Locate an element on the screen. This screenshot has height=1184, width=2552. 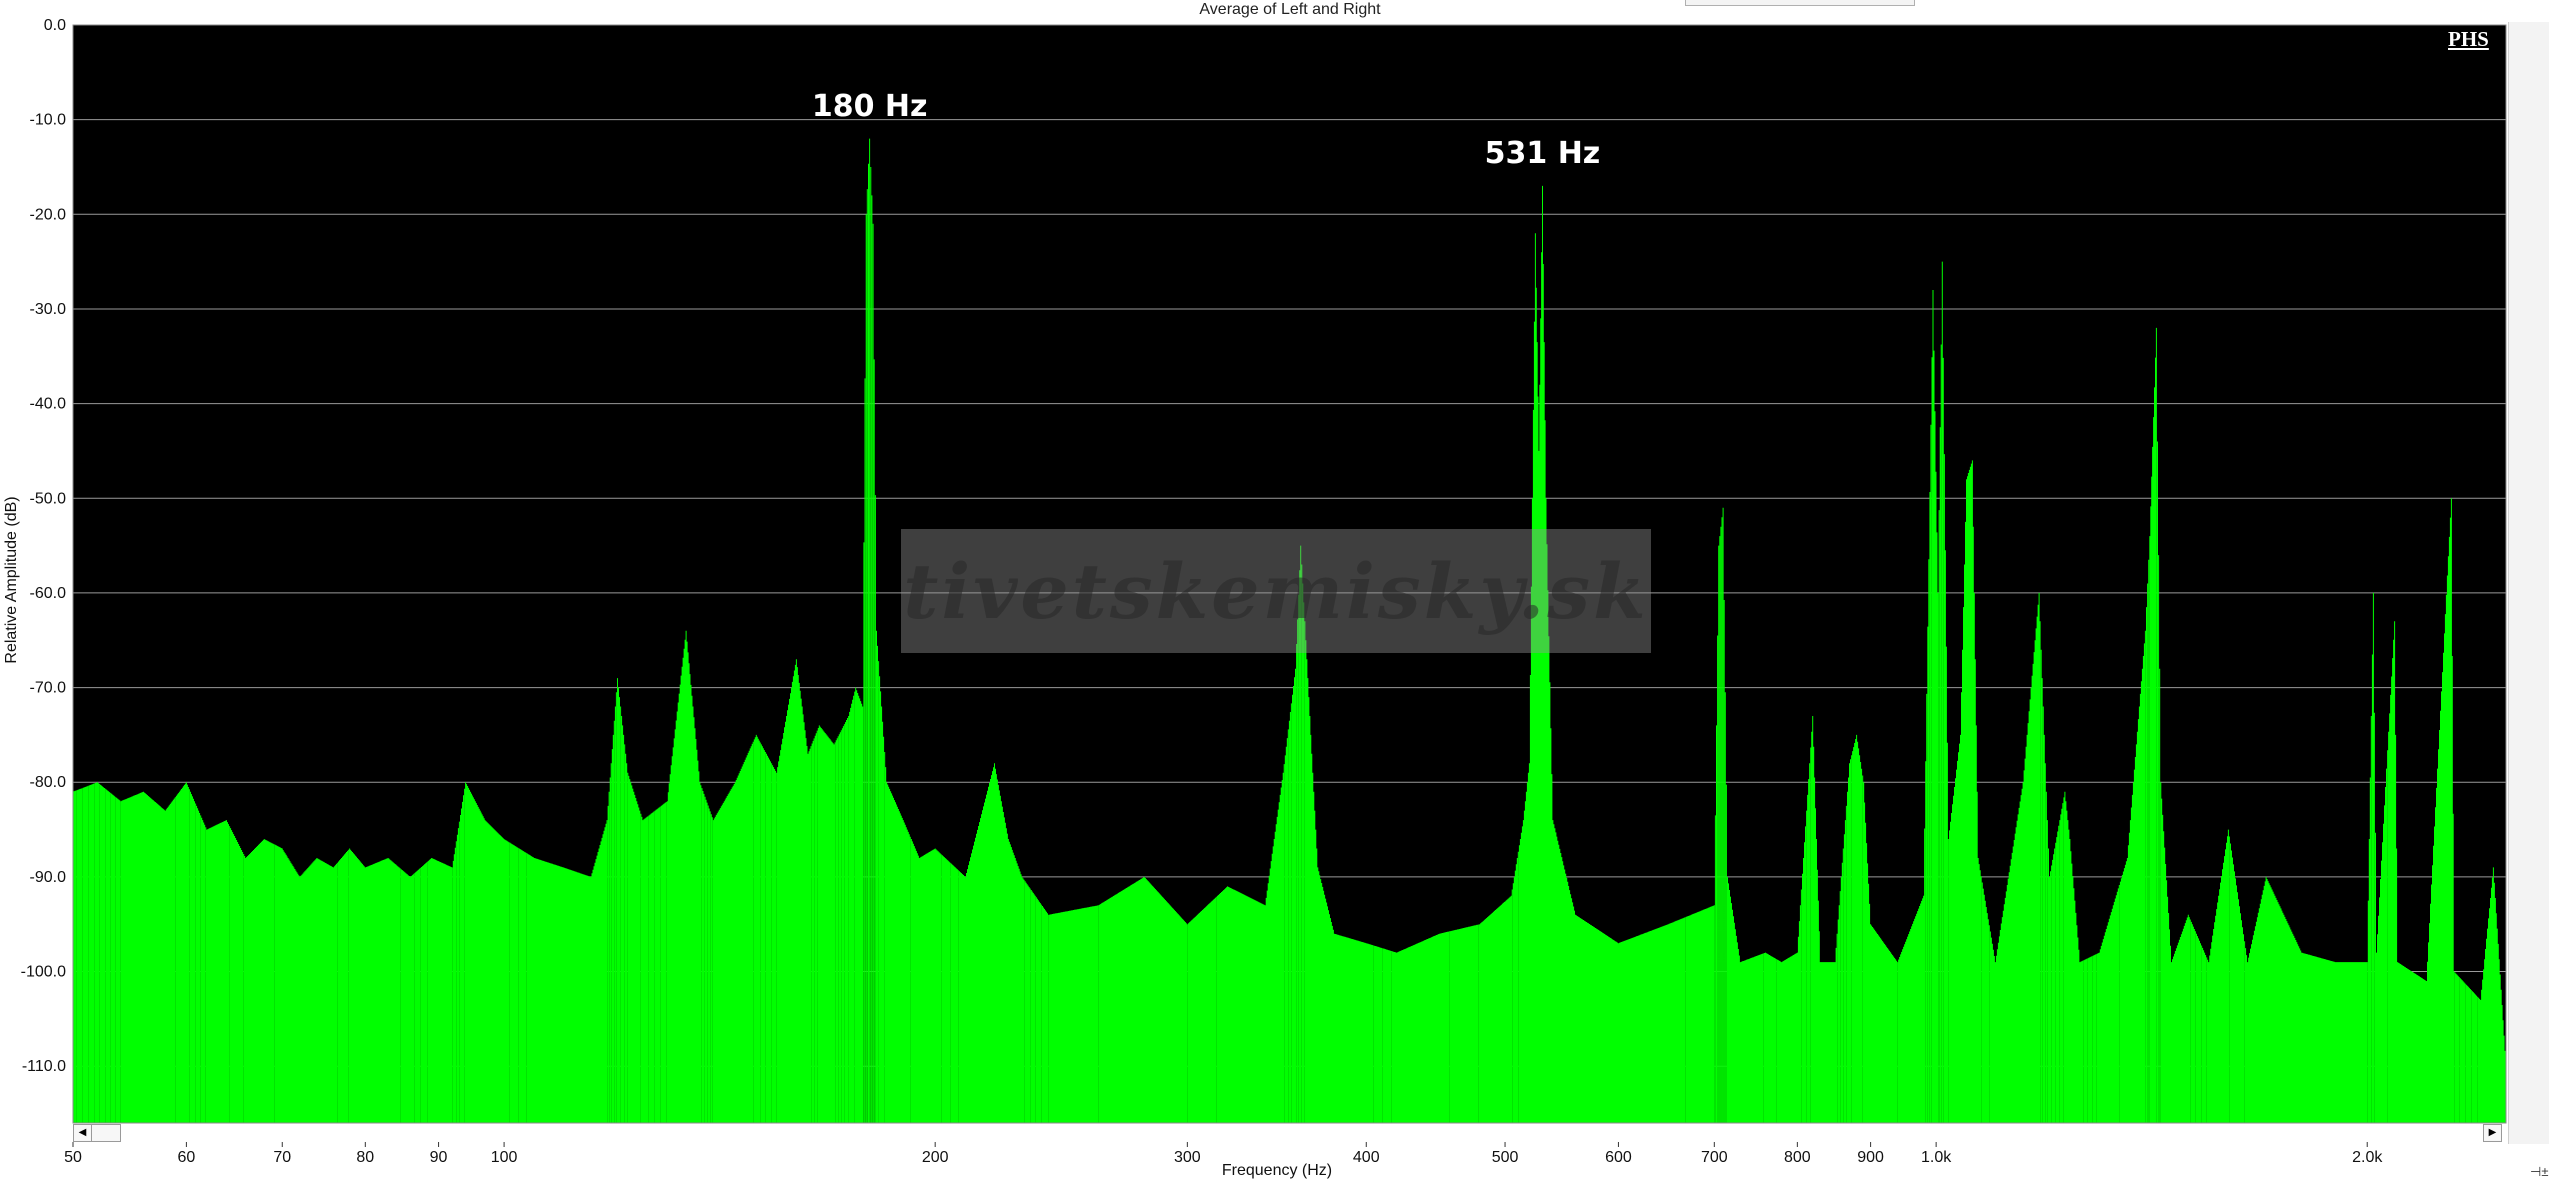
y-tick-label: -10.0 is located at coordinates (48, 120).